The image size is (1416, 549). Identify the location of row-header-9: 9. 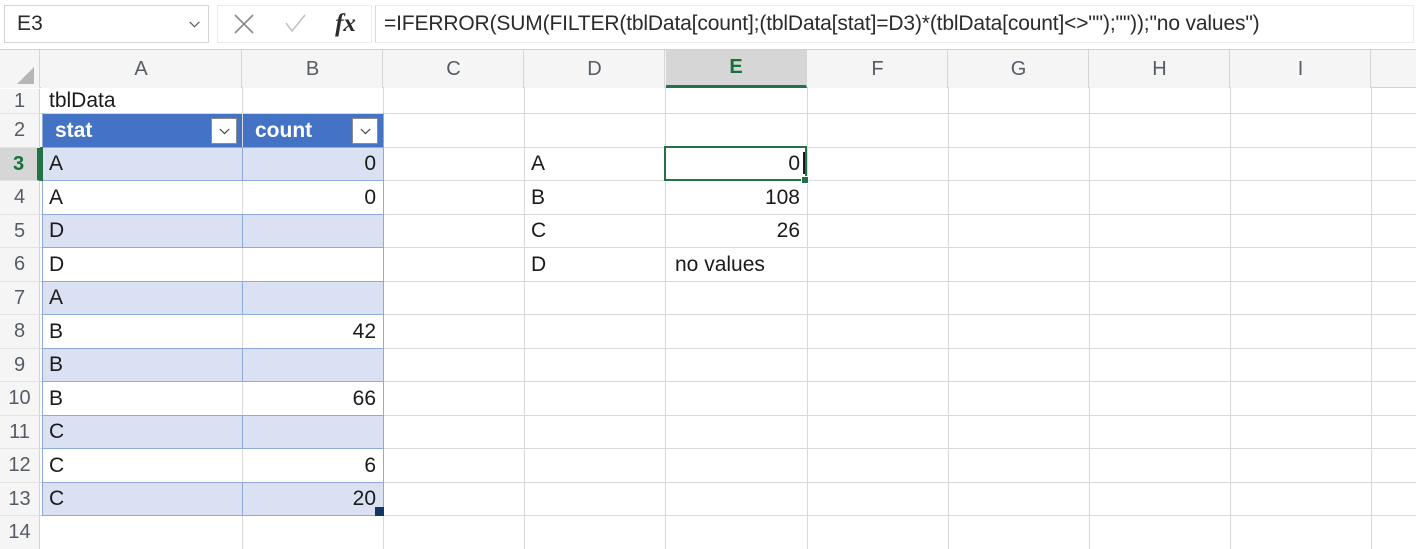
(20, 365).